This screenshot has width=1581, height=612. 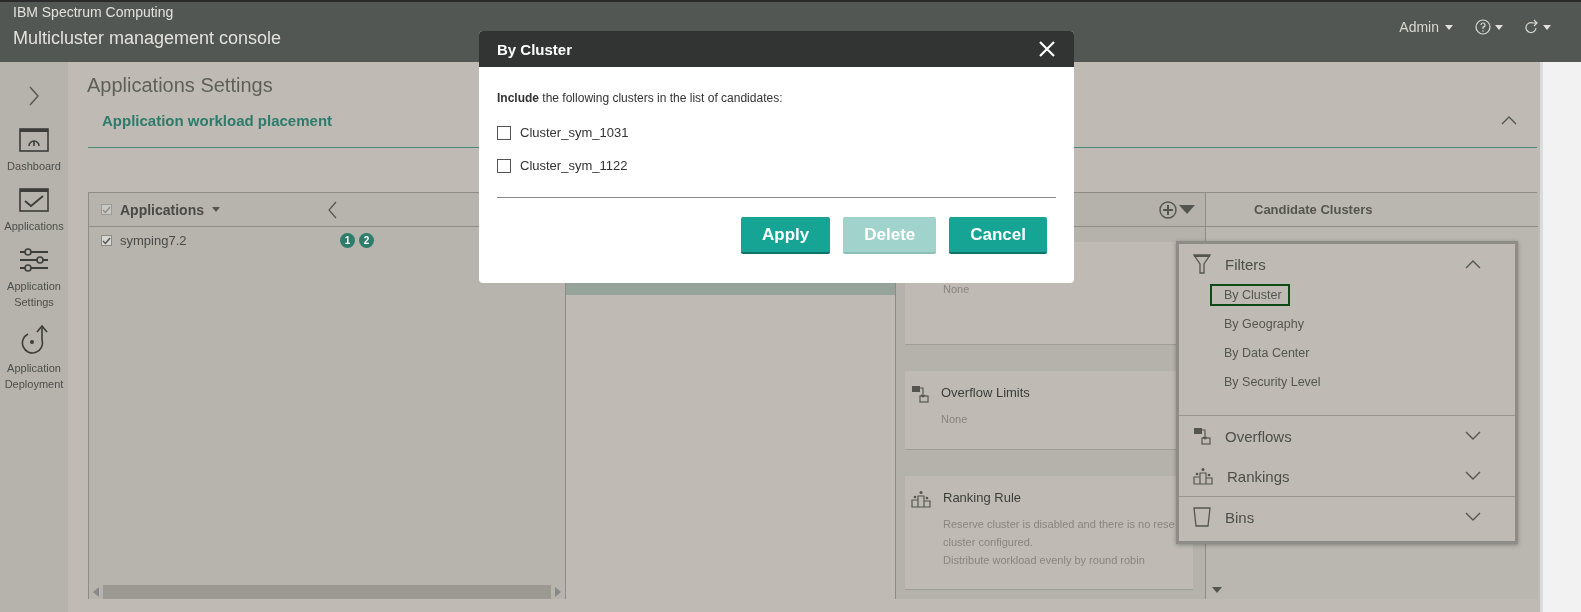 What do you see at coordinates (1261, 324) in the screenshot?
I see `menu-item: By Geography` at bounding box center [1261, 324].